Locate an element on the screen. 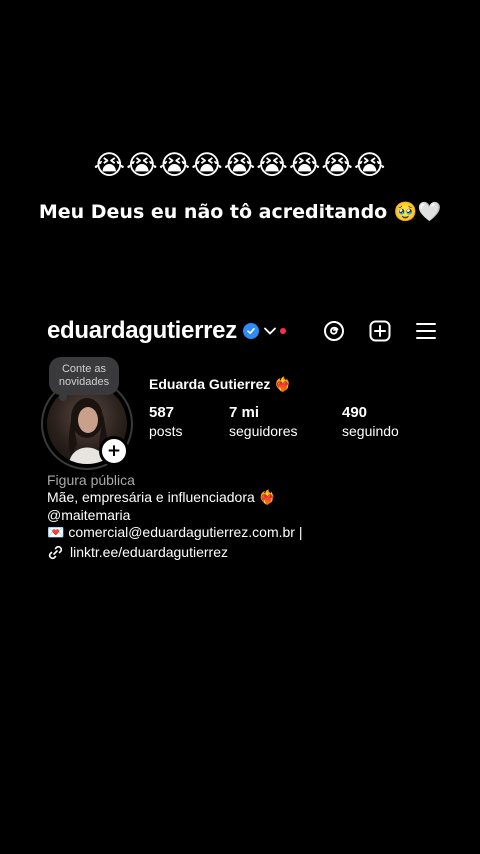  note-bubble-tail is located at coordinates (63, 397).